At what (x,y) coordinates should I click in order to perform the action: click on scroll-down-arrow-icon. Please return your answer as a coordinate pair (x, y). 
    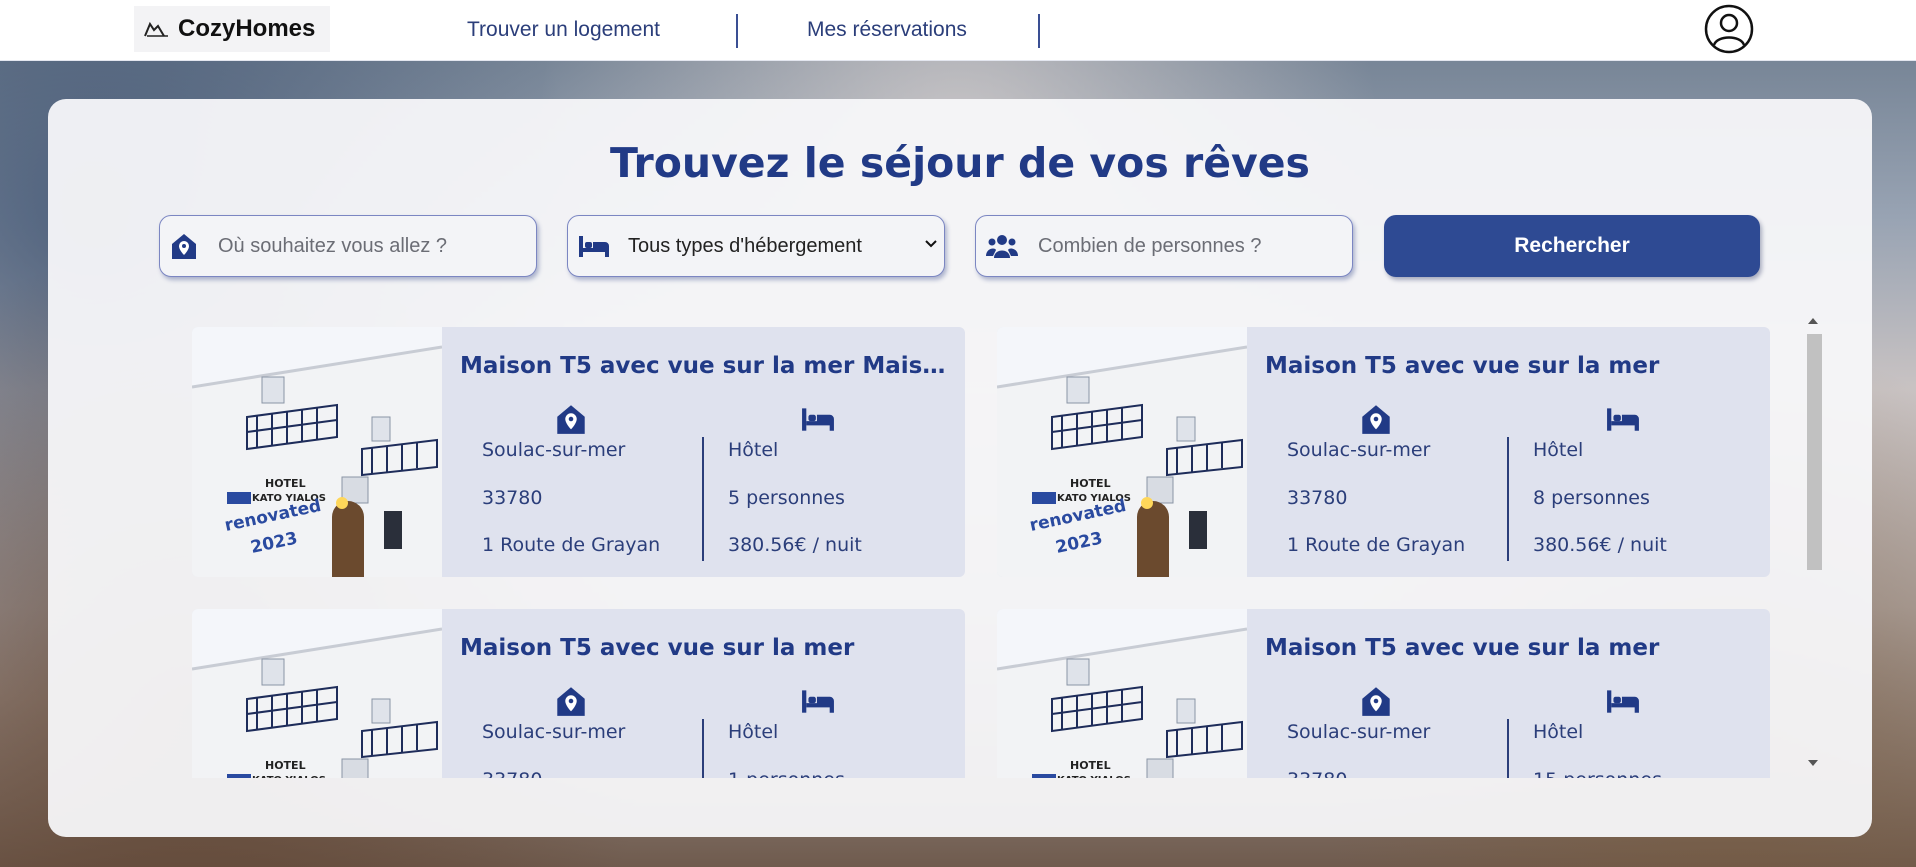
    Looking at the image, I should click on (1813, 763).